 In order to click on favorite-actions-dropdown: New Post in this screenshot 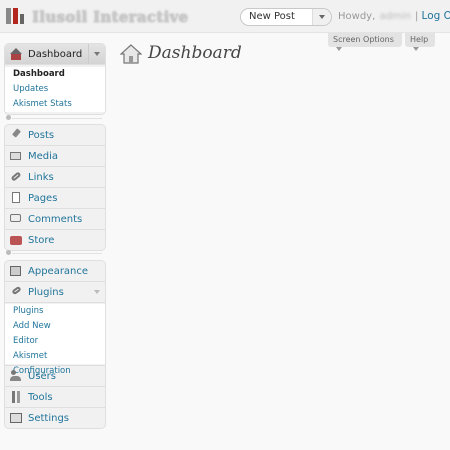, I will do `click(286, 17)`.